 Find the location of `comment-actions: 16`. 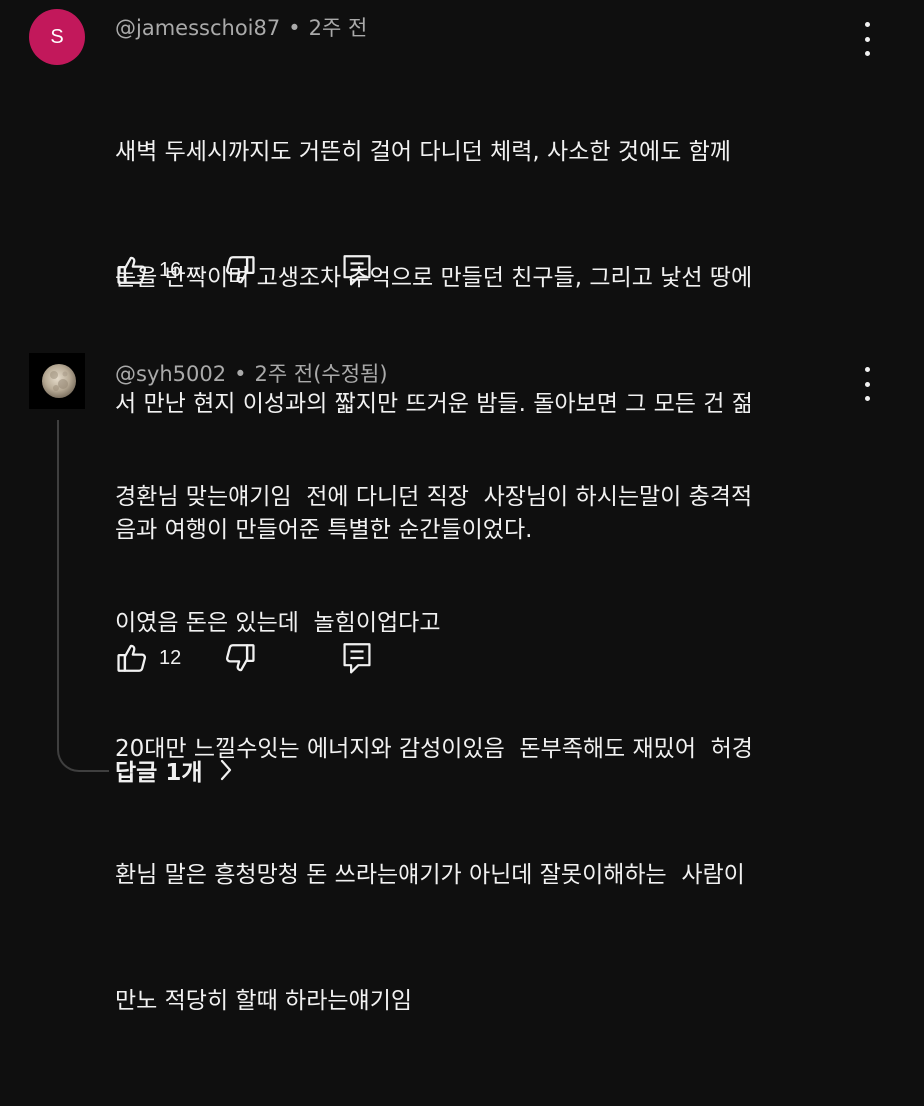

comment-actions: 16 is located at coordinates (244, 270).